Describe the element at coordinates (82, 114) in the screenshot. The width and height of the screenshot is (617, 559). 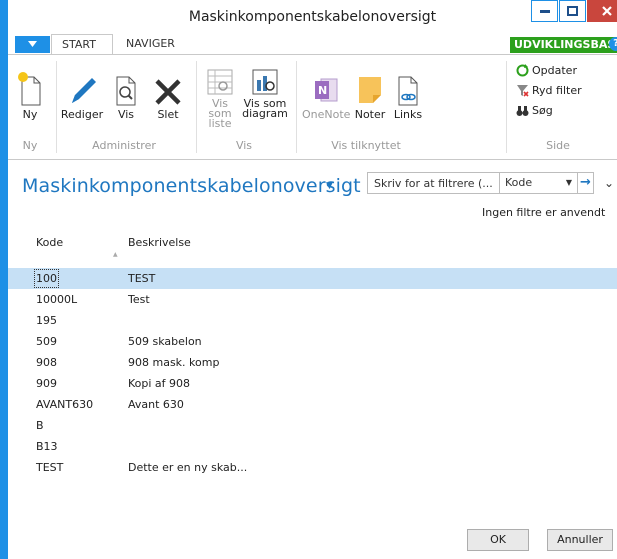
I see `edit-button-label: Rediger` at that location.